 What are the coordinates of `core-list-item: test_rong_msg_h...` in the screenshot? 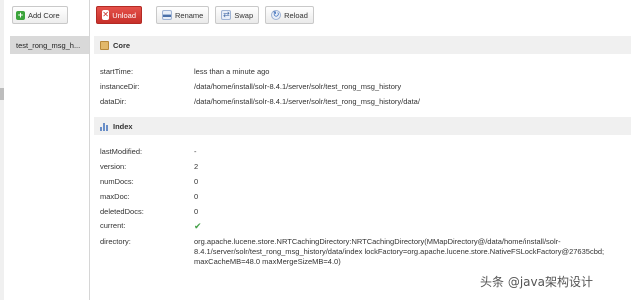 It's located at (49, 45).